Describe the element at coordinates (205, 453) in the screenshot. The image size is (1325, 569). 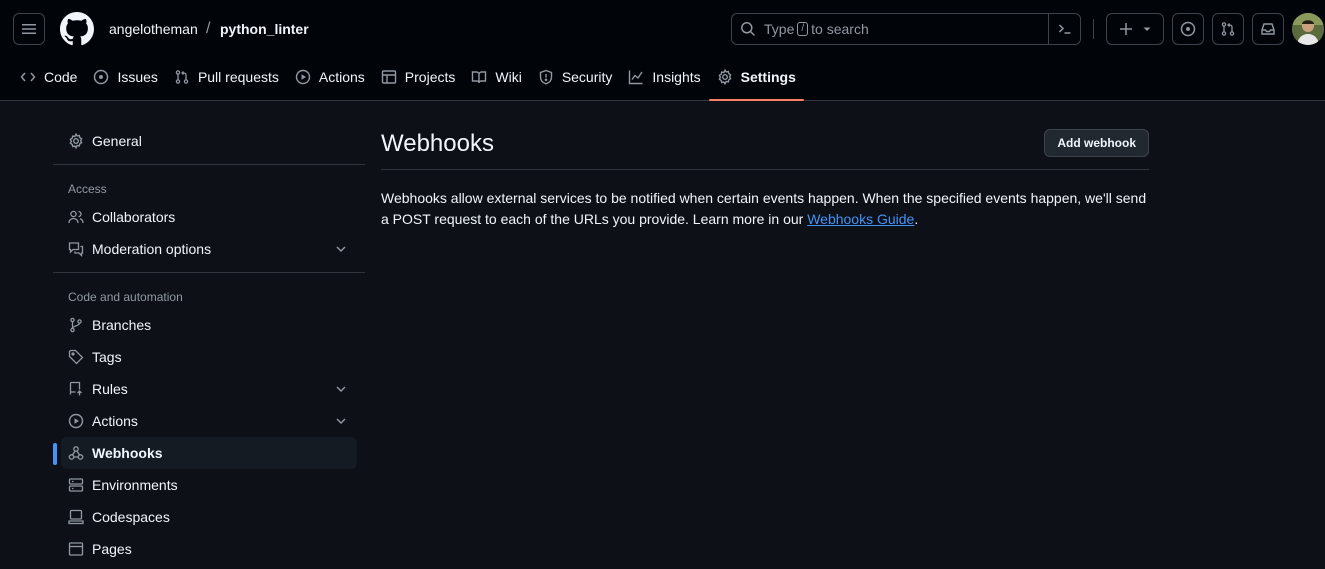
I see `sidebar-item-webhooks: Webhooks` at that location.